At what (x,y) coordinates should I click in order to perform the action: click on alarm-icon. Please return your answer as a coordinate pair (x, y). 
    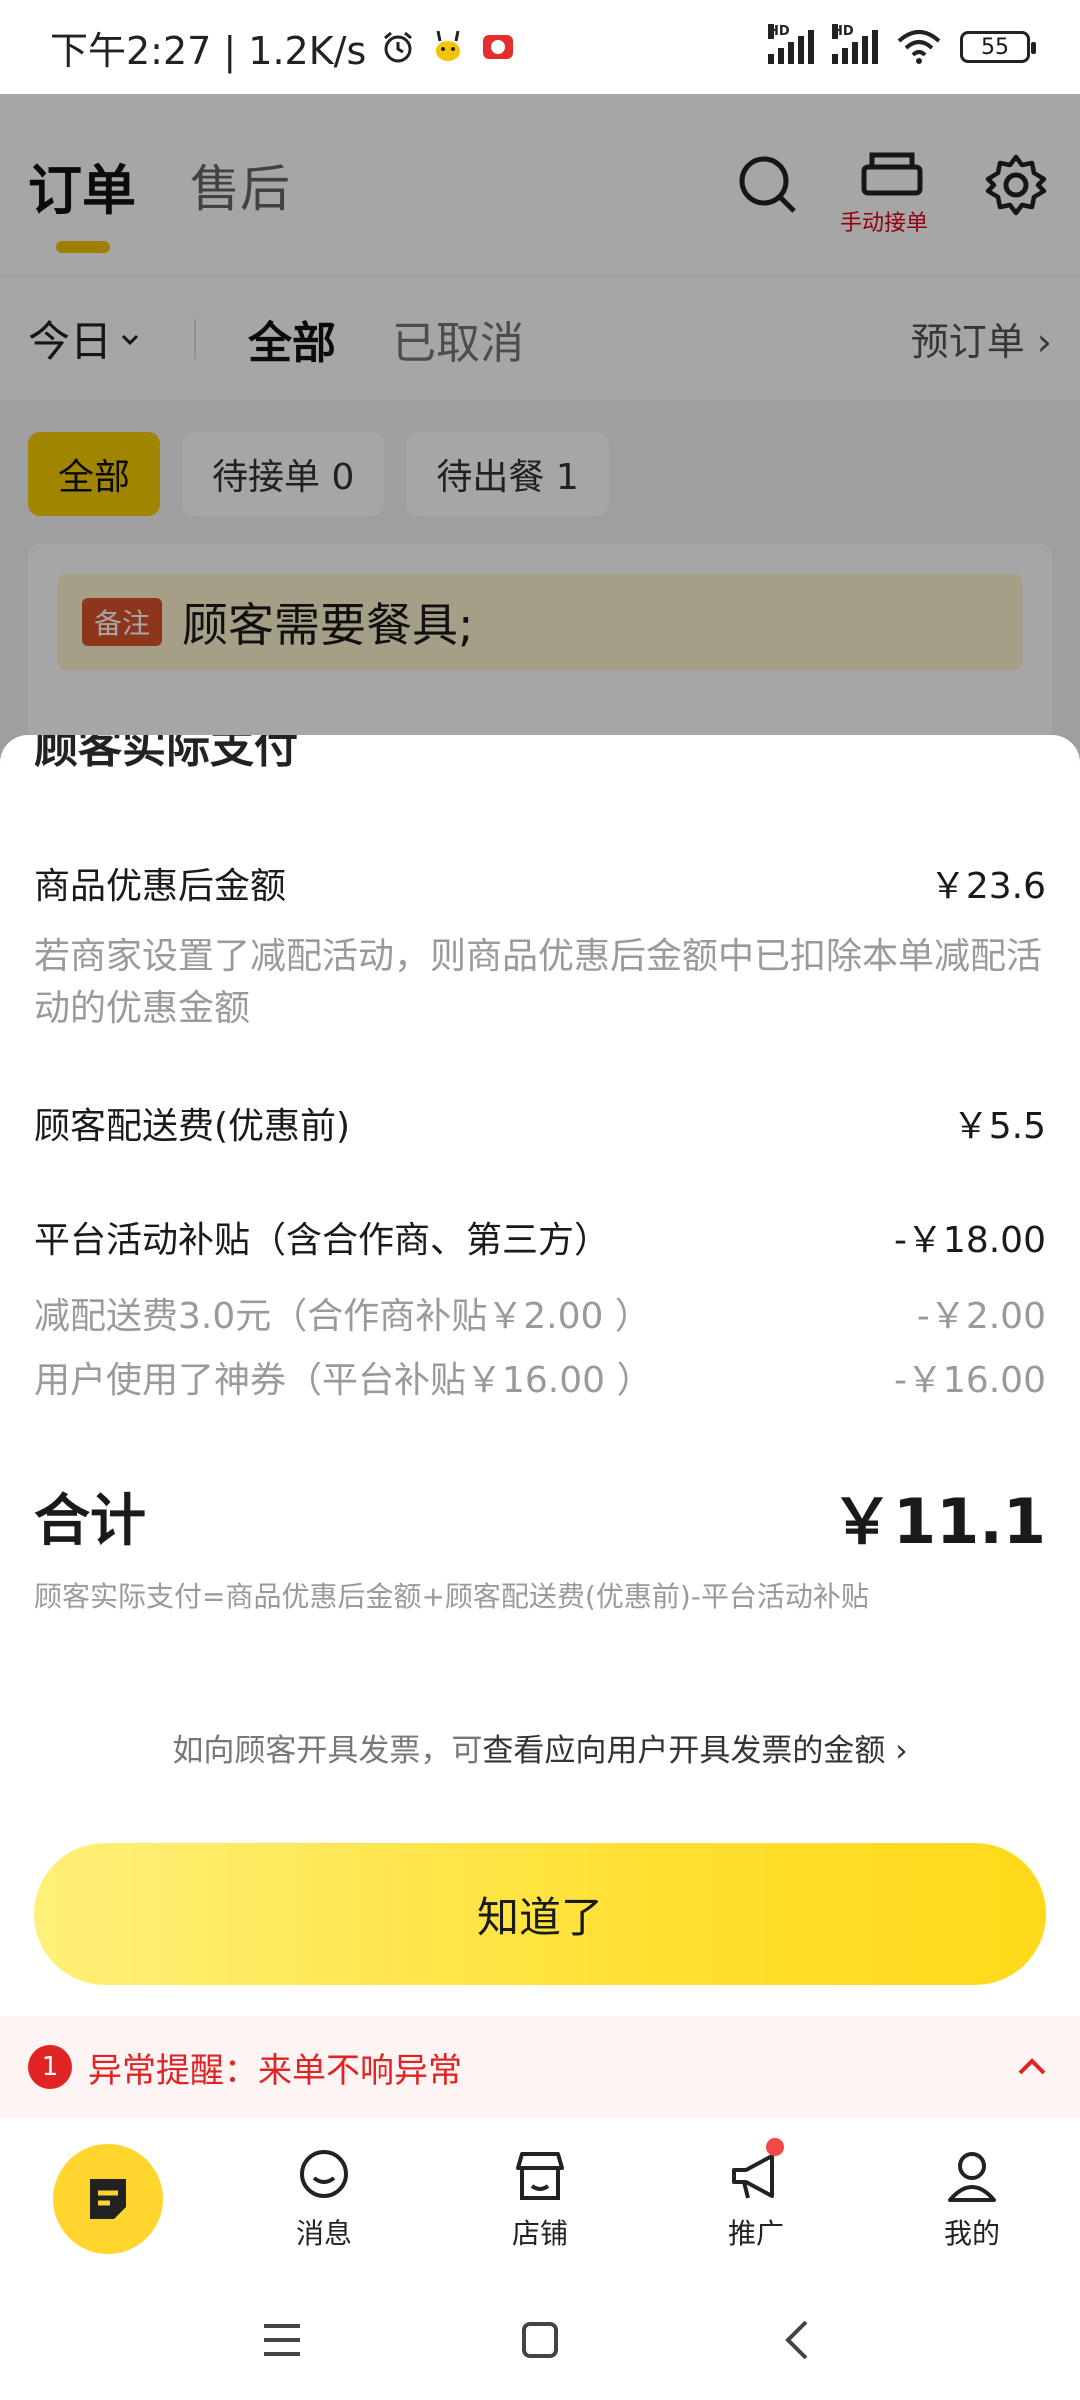
    Looking at the image, I should click on (398, 47).